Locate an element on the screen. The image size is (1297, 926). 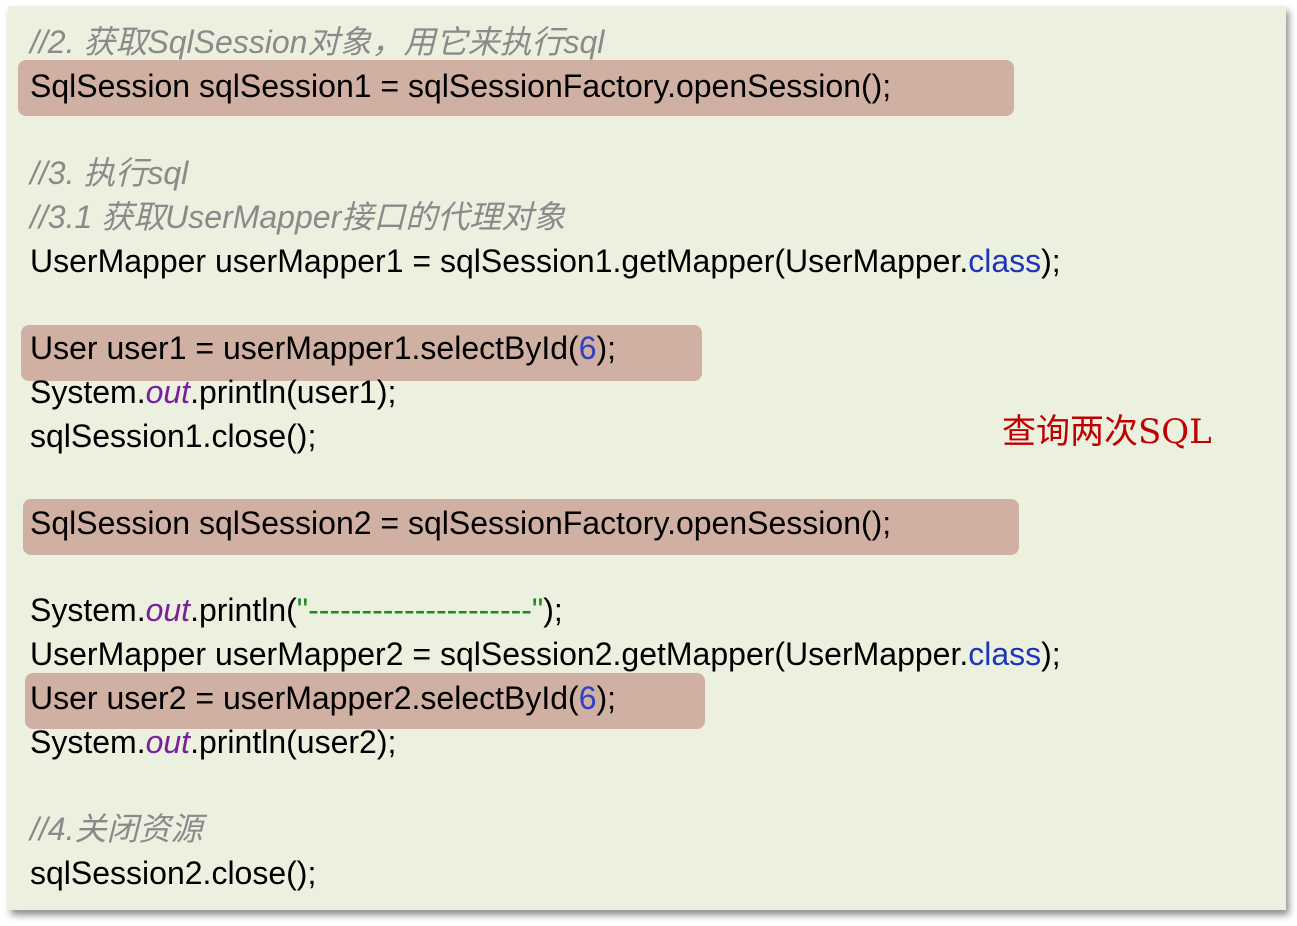
code-print-sep-text: System. is located at coordinates (88, 610).